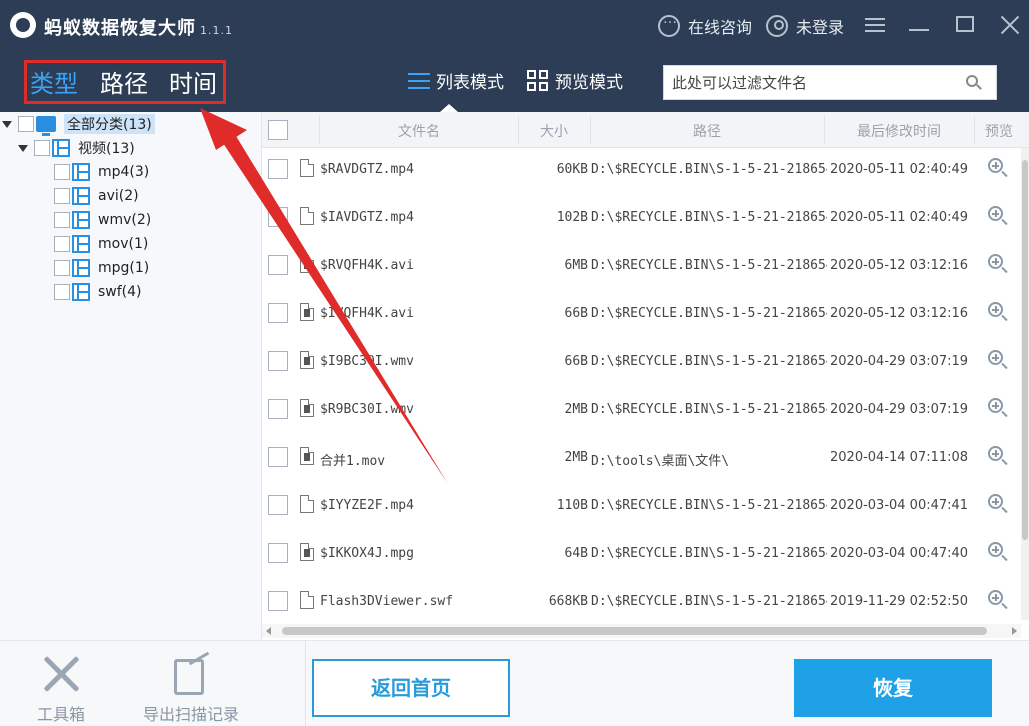 The height and width of the screenshot is (726, 1029). I want to click on column-header-preview: 预览, so click(999, 131).